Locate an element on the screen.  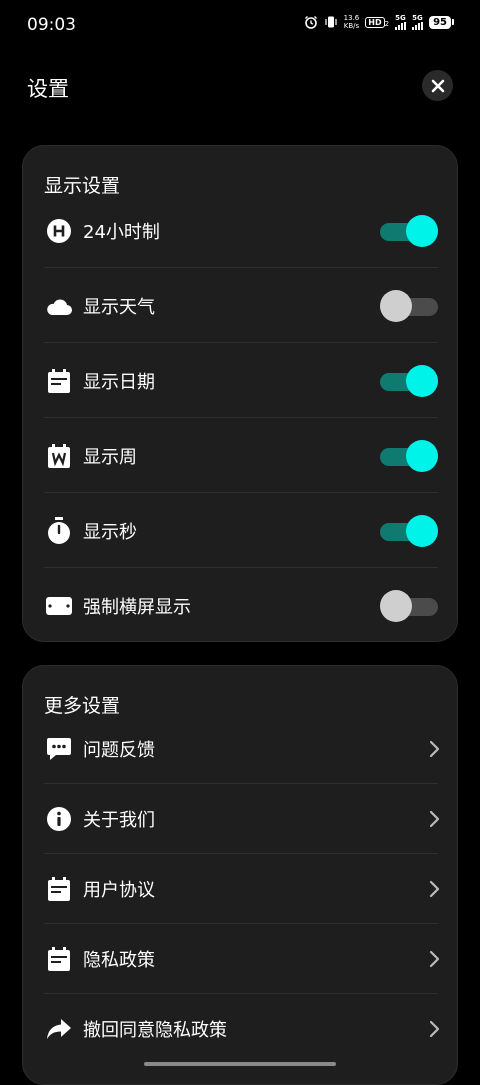
hd-label: HD is located at coordinates (375, 22).